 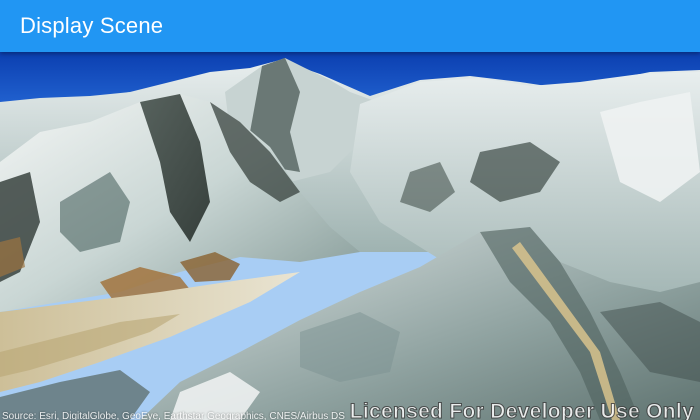 What do you see at coordinates (521, 410) in the screenshot?
I see `license-watermark: Licensed For Developer Use Only` at bounding box center [521, 410].